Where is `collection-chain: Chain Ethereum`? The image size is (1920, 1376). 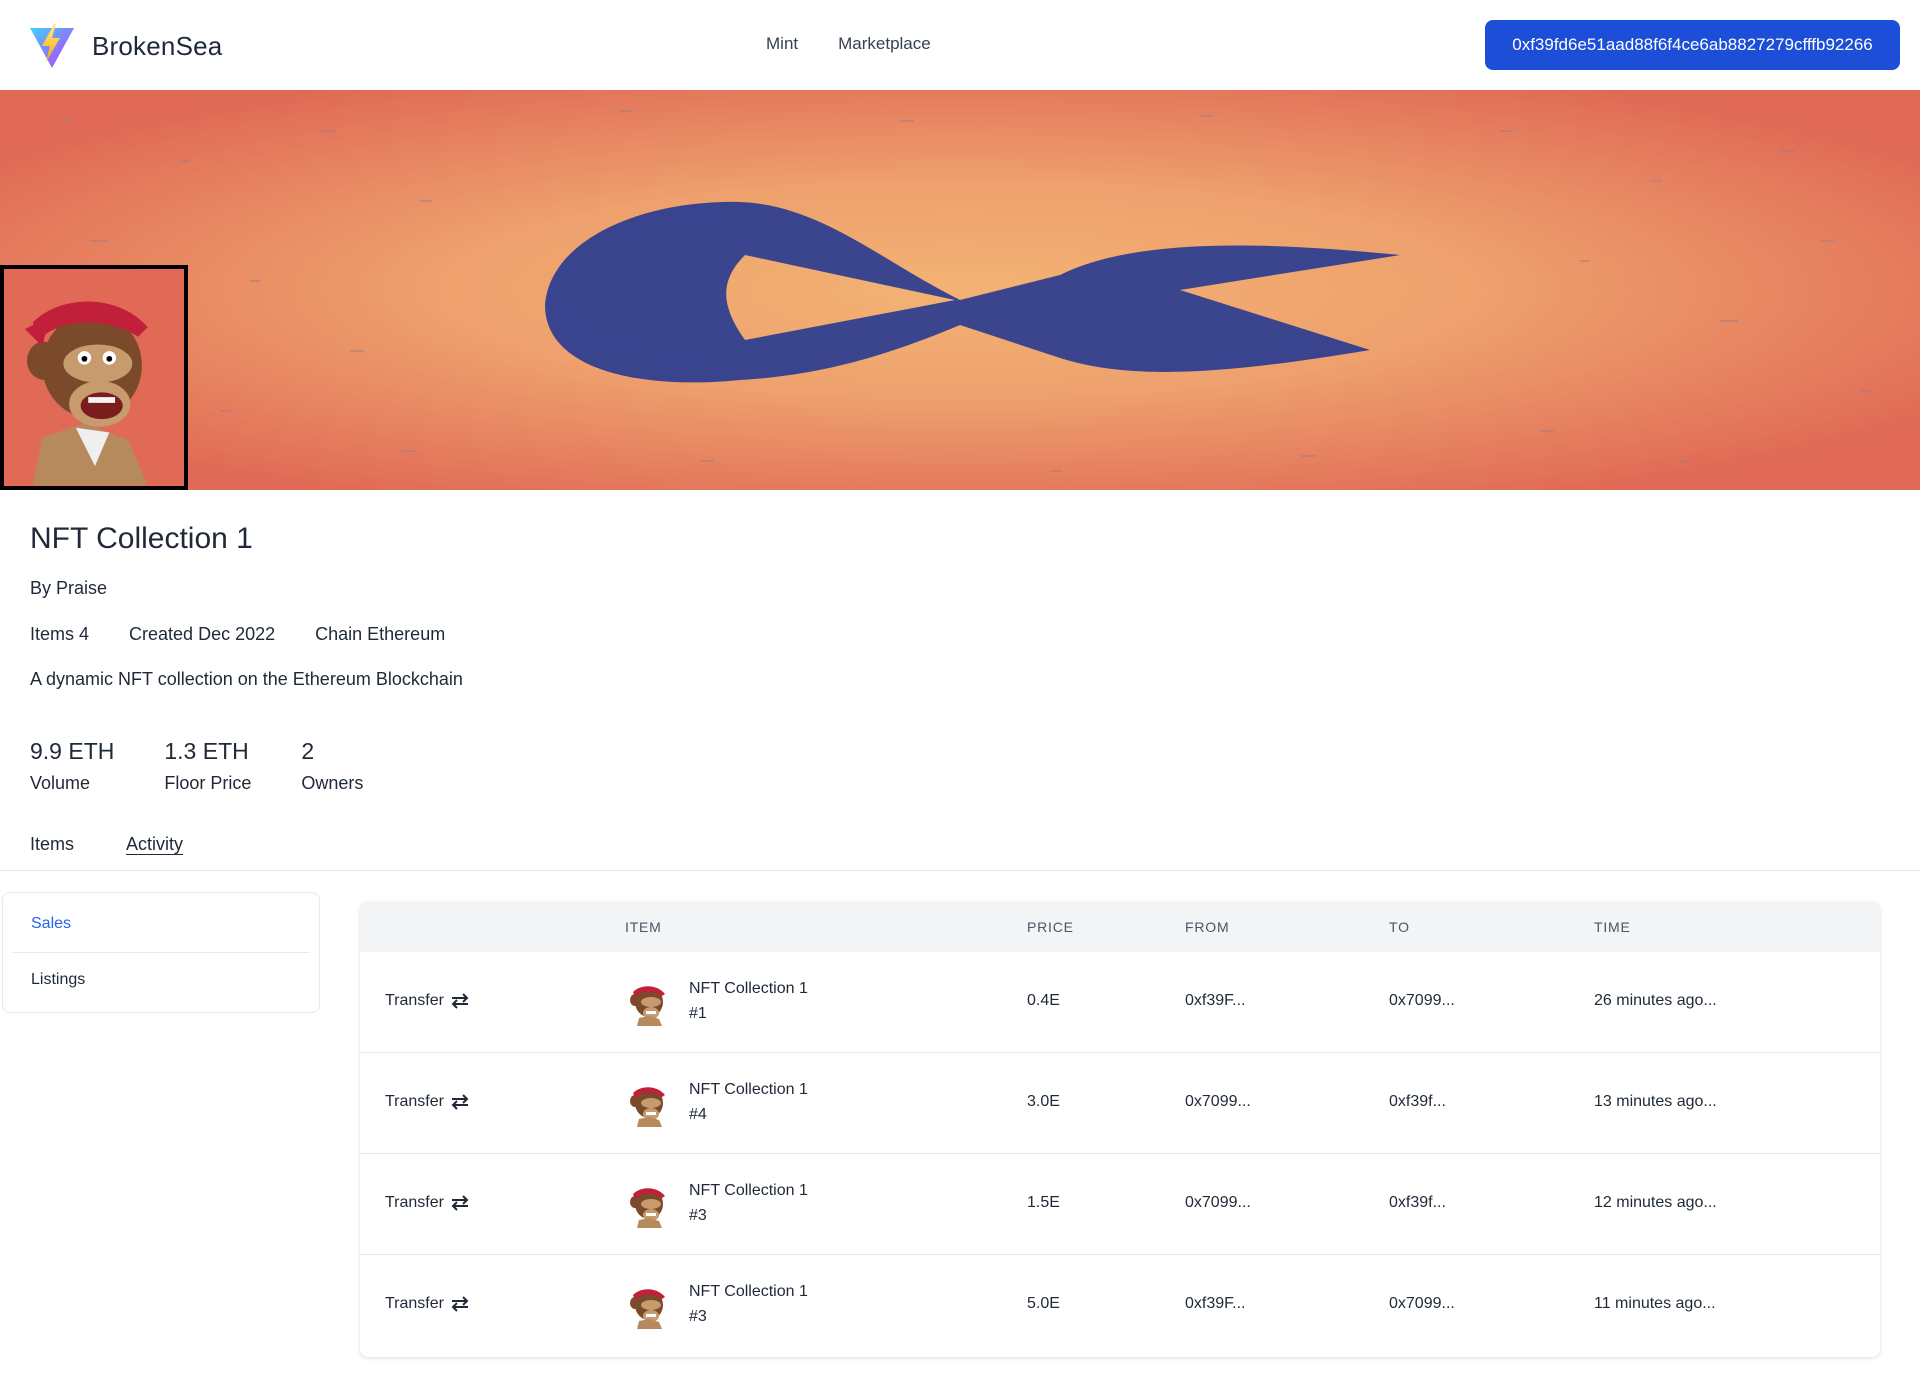 collection-chain: Chain Ethereum is located at coordinates (380, 634).